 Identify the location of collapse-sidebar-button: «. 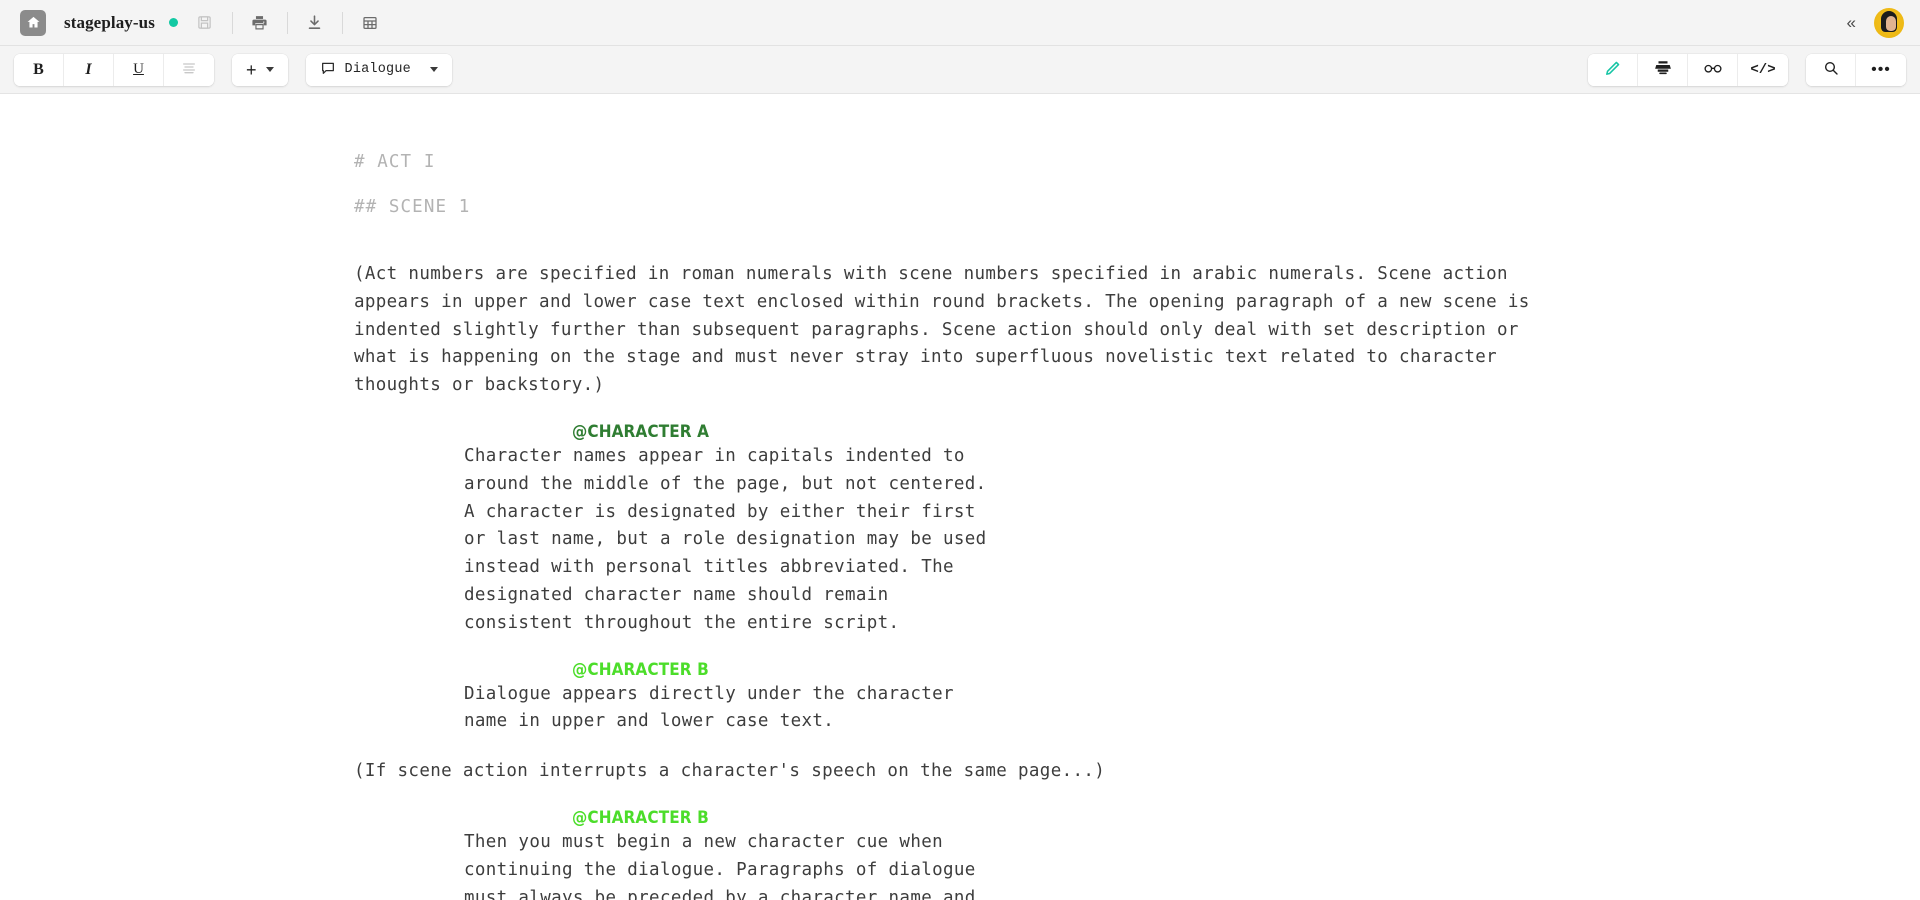
(1850, 22).